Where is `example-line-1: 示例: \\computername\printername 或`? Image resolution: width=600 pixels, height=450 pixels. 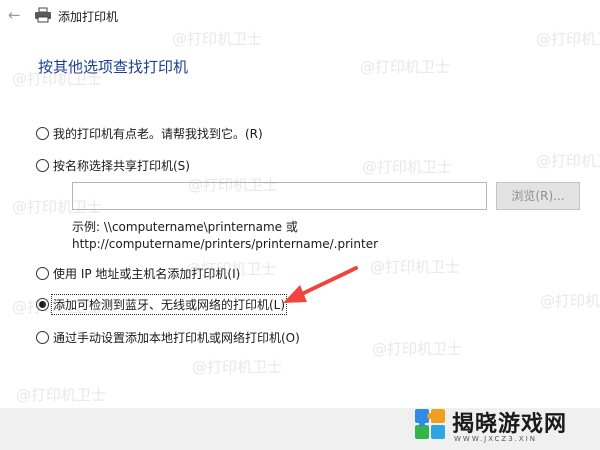
example-line-1: 示例: \\computername\printername 或 is located at coordinates (185, 227).